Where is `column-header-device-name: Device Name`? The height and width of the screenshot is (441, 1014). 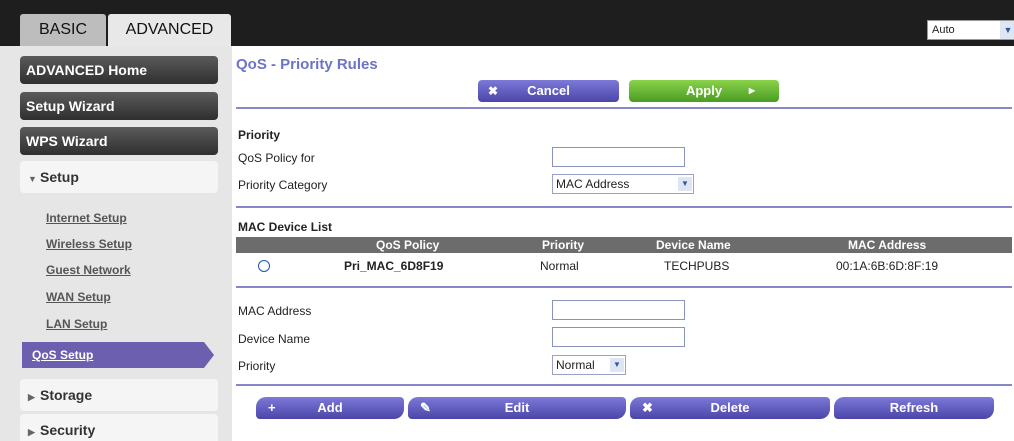 column-header-device-name: Device Name is located at coordinates (693, 245).